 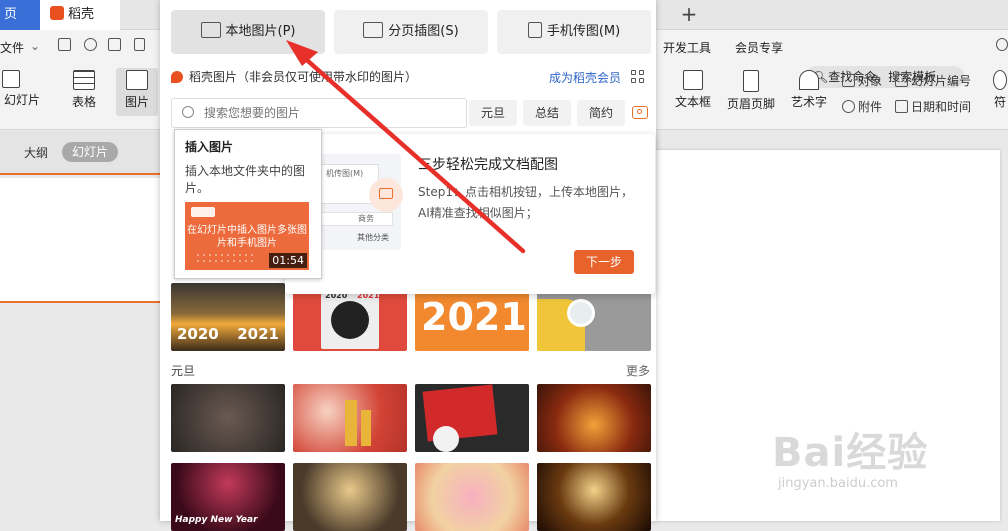 I want to click on format-painter-icon, so click(x=92, y=45).